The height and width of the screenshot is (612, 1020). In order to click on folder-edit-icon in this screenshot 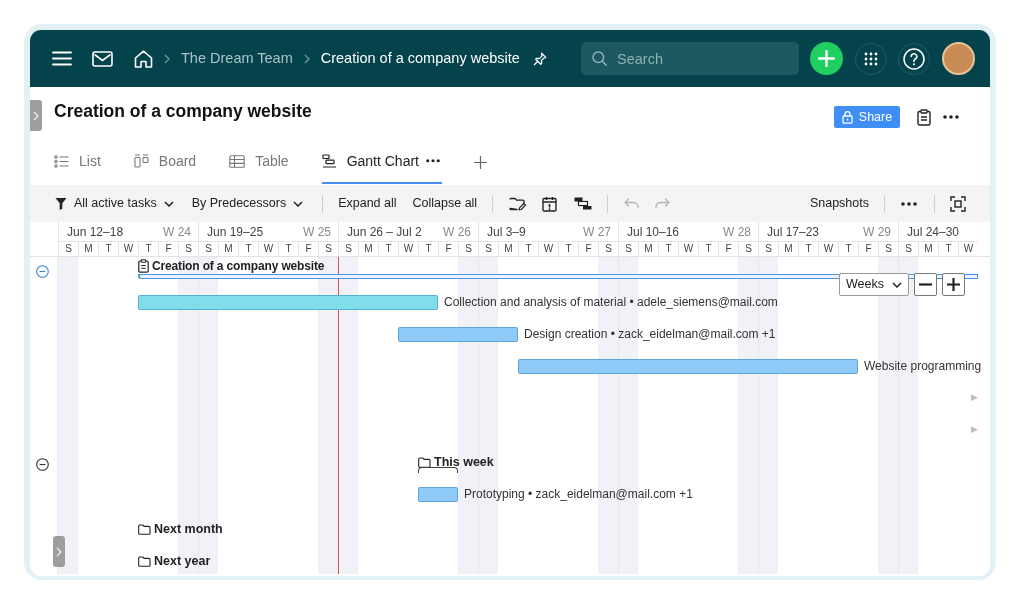, I will do `click(518, 203)`.